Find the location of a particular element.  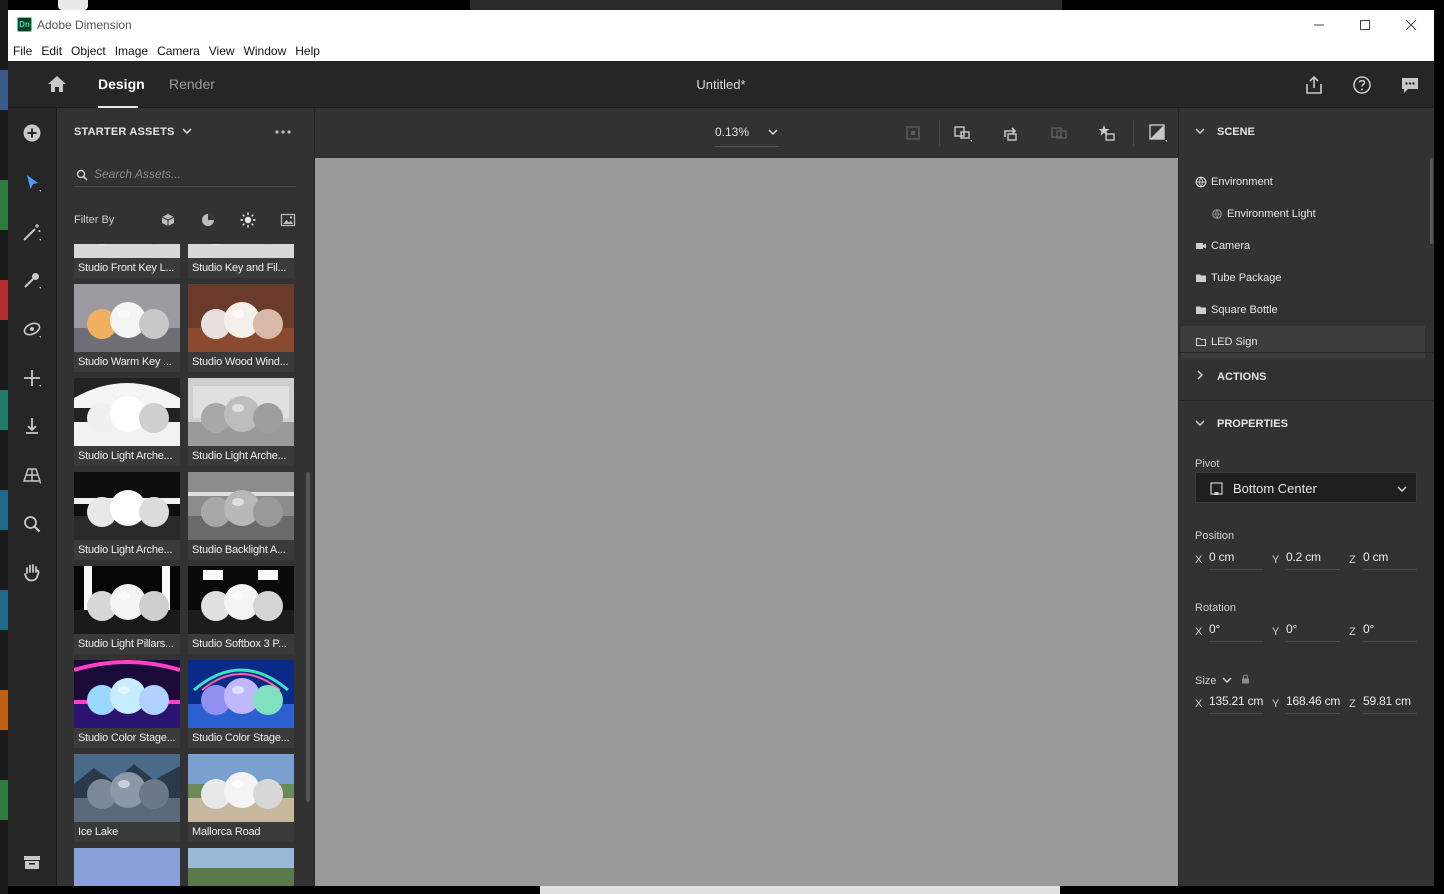

scene-scrollbar is located at coordinates (1431, 201).